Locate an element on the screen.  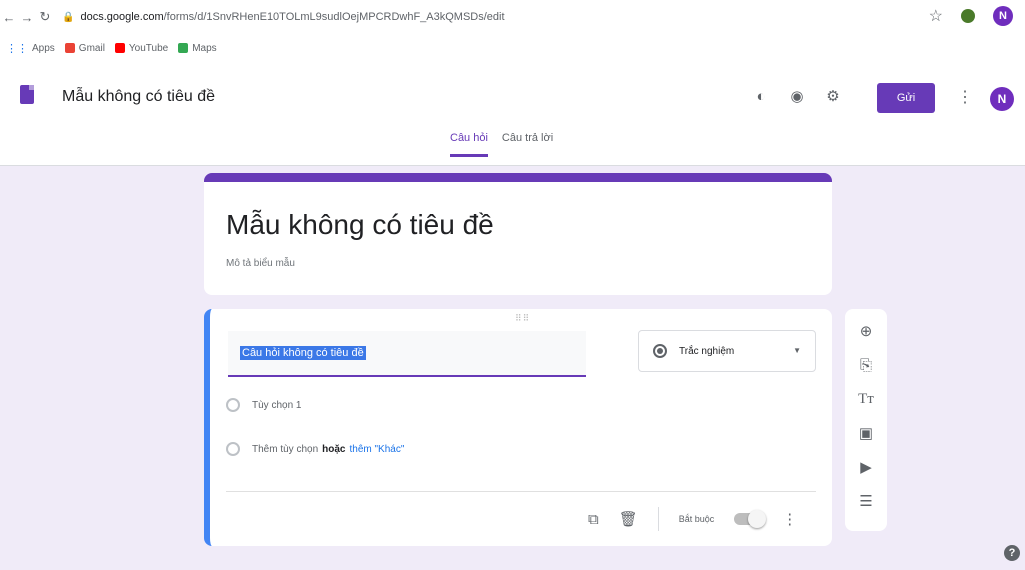
bookmark-gmail: Gmail is located at coordinates (84, 48).